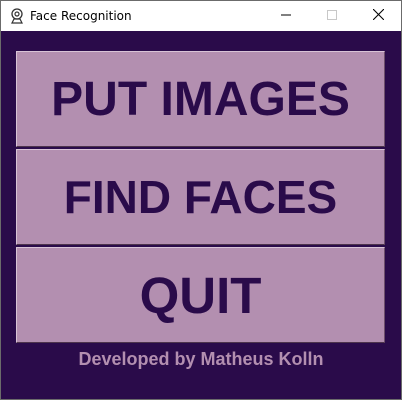 The image size is (402, 400). I want to click on maximize-icon, so click(332, 16).